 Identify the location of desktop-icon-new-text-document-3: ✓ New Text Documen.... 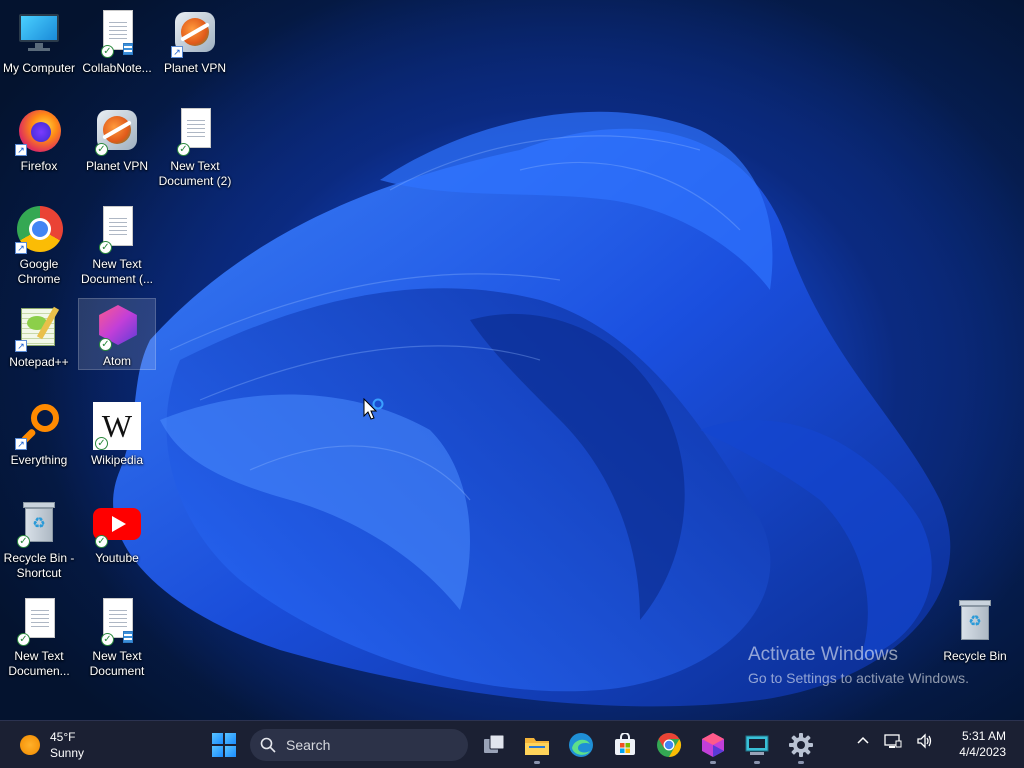
(39, 636).